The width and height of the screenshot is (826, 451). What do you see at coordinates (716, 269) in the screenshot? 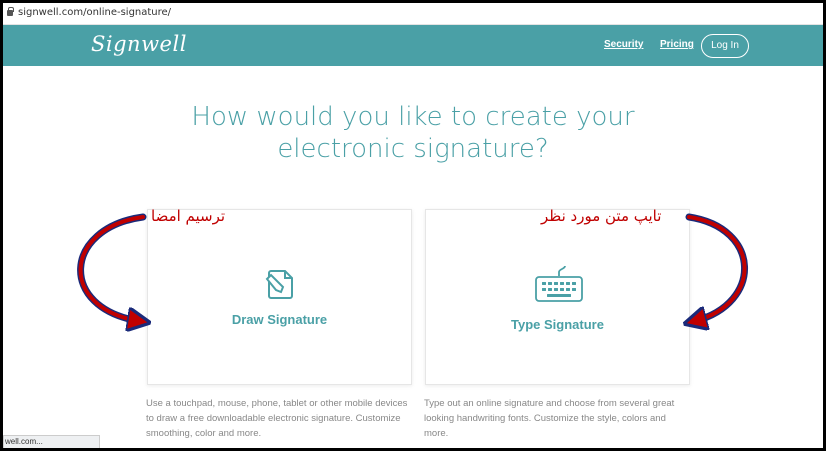
I see `right-annotation-arrow` at bounding box center [716, 269].